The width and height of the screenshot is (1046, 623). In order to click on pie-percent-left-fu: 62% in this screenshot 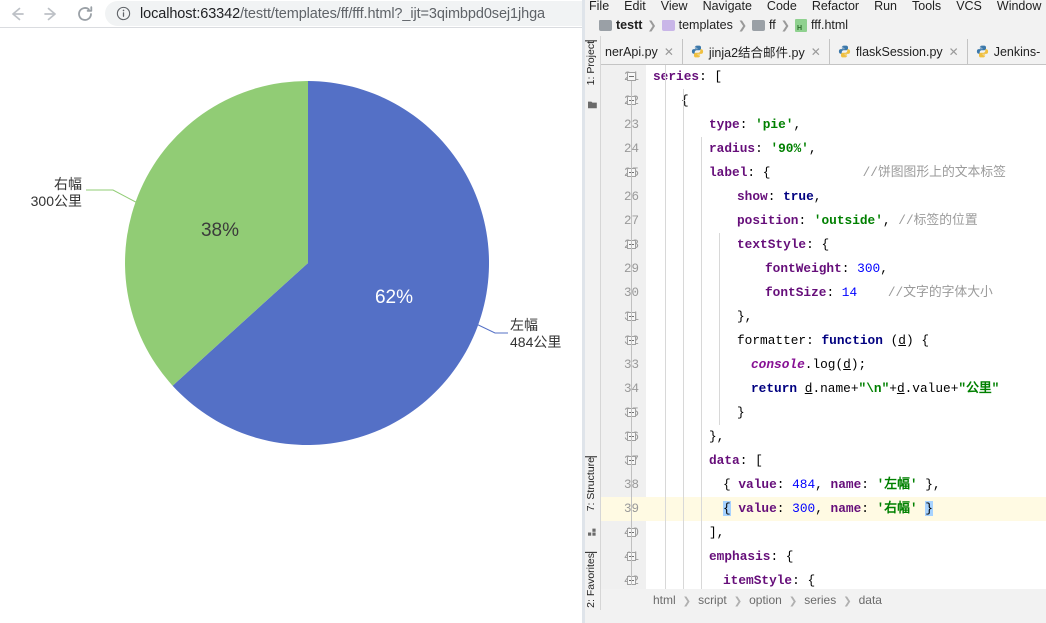, I will do `click(394, 297)`.